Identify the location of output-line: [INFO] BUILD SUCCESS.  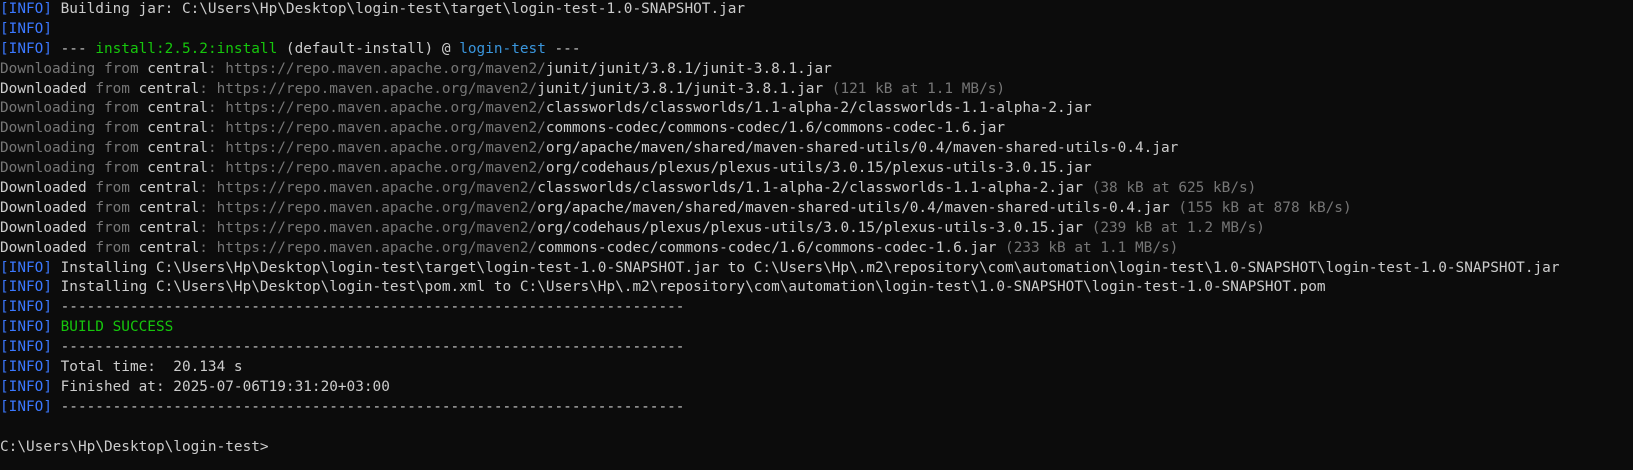
(816, 328).